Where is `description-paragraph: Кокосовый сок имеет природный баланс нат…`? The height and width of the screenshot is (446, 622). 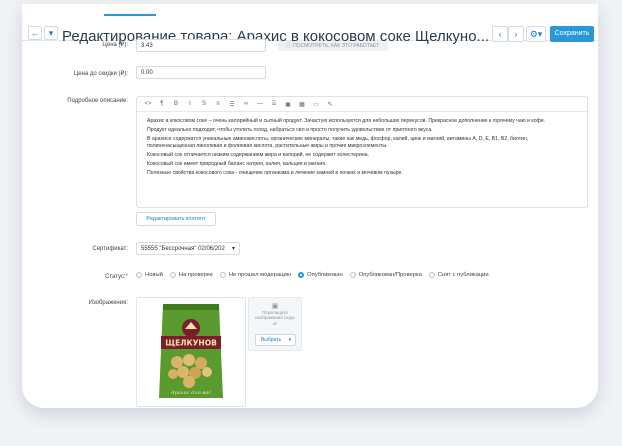
description-paragraph: Кокосовый сок имеет природный баланс нат… is located at coordinates (237, 163).